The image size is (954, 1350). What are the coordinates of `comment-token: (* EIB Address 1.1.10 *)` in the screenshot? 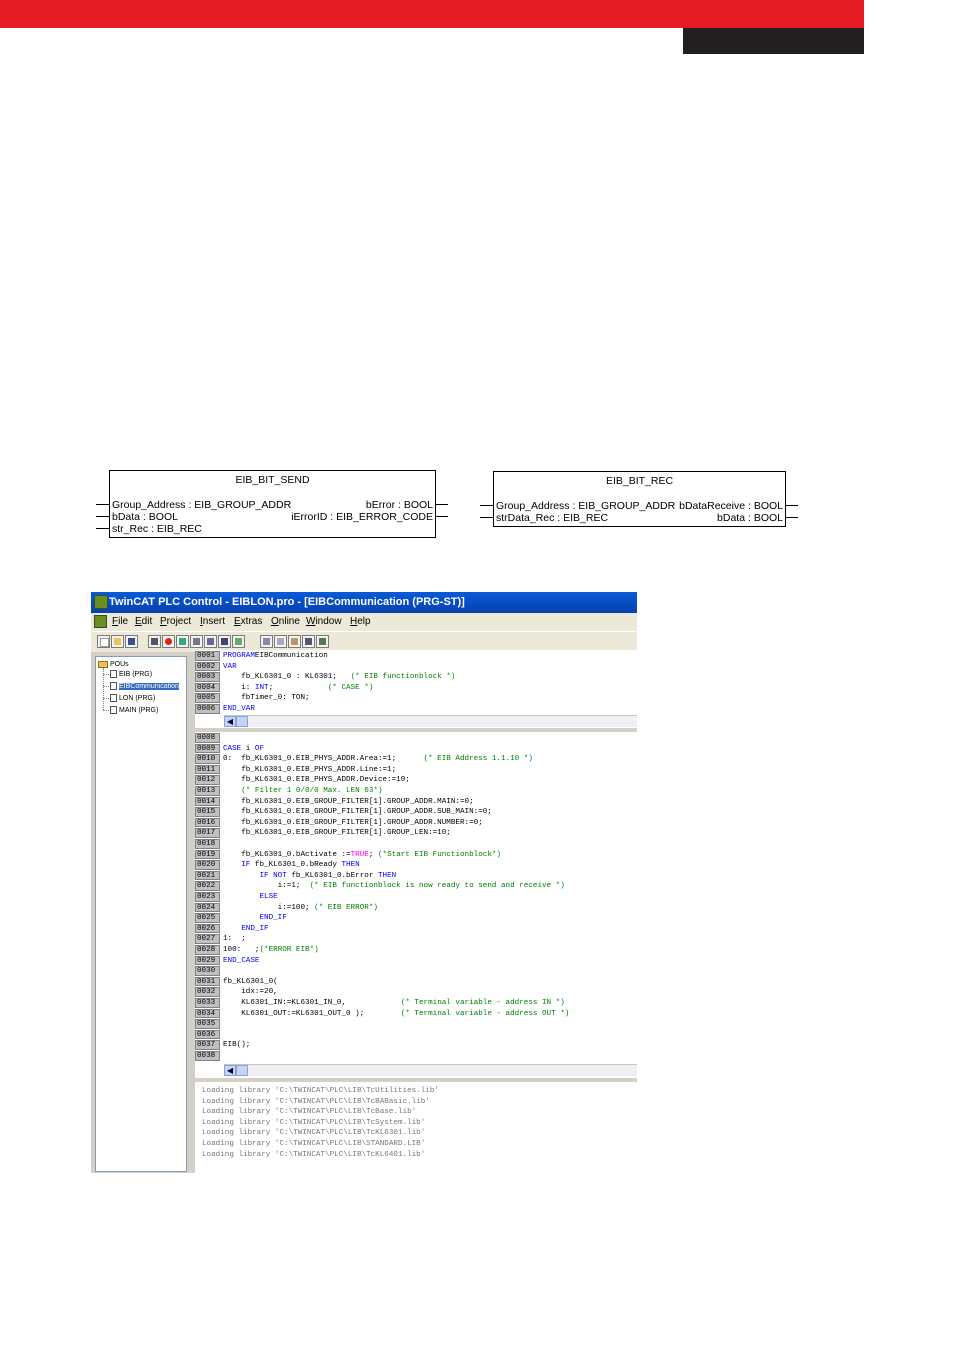 It's located at (478, 759).